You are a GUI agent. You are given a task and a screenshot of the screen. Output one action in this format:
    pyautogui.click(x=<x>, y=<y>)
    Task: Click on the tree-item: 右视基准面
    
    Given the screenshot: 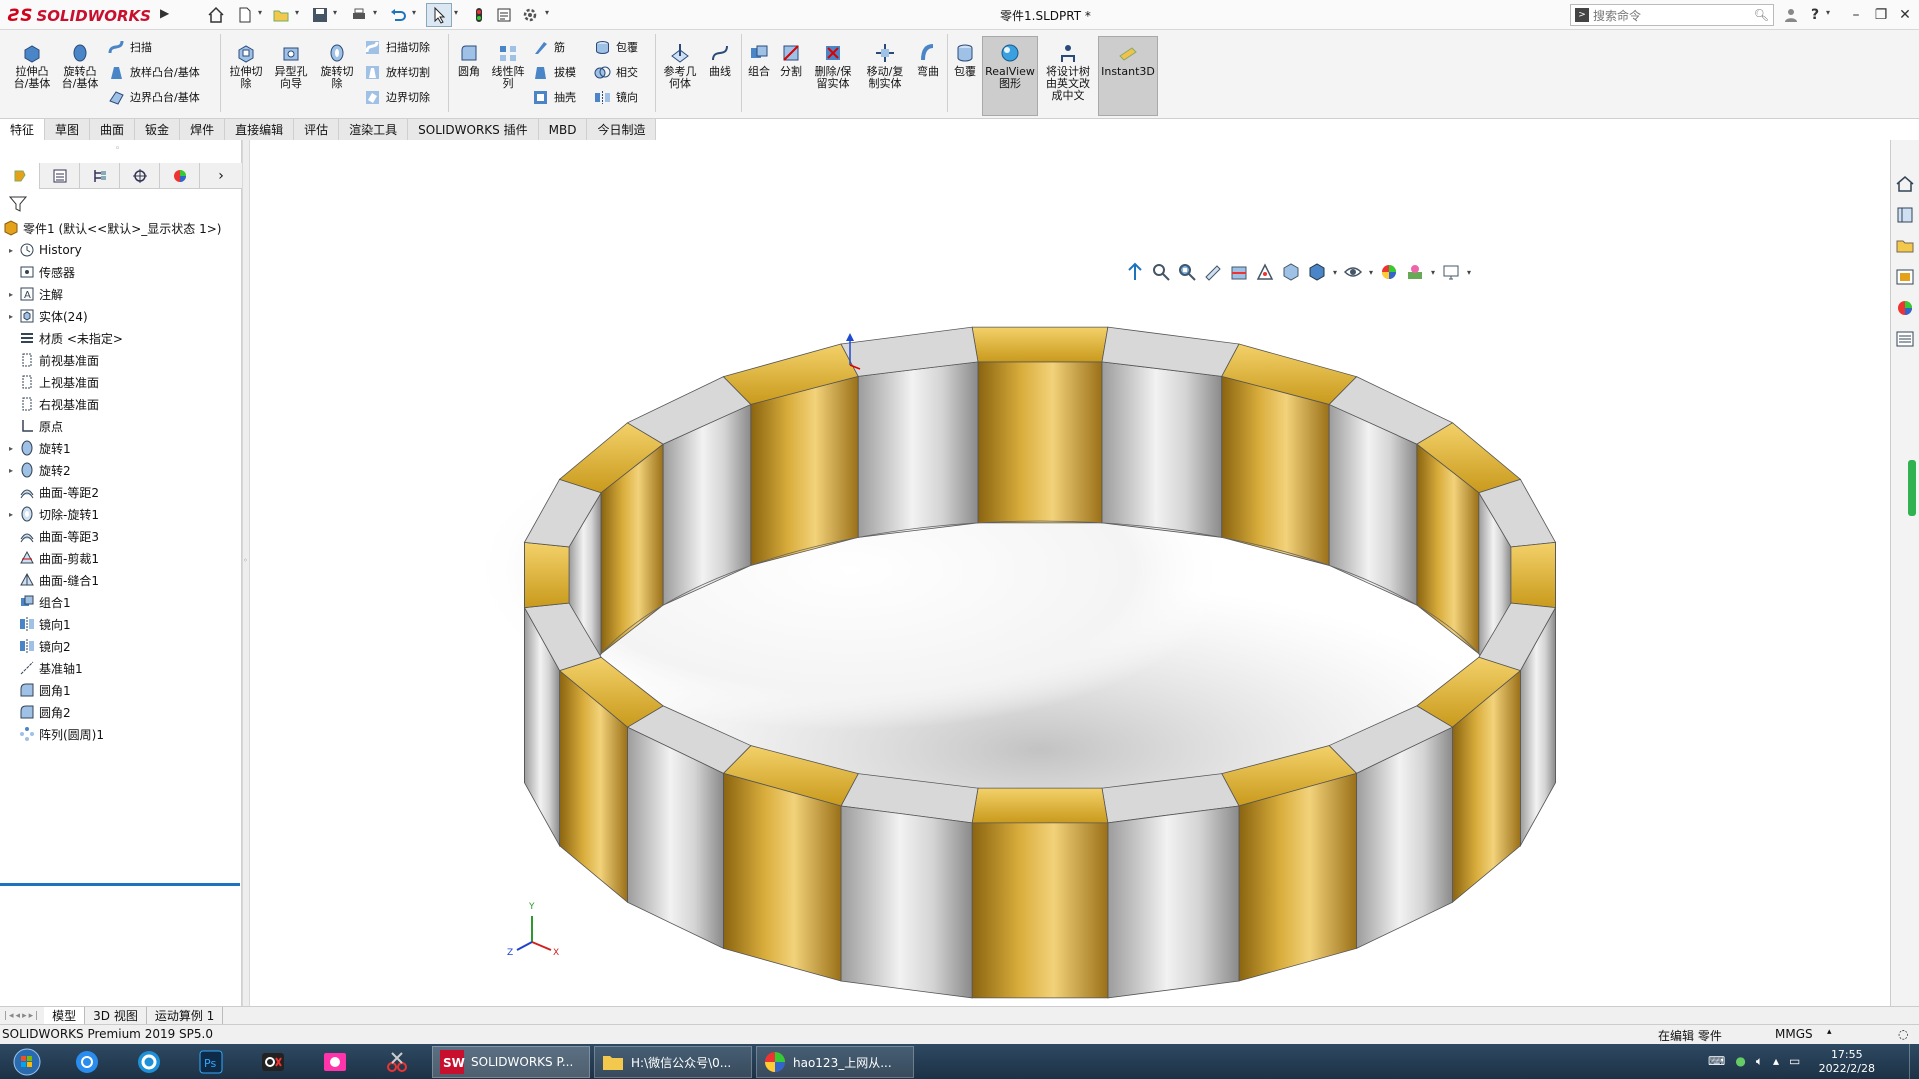 What is the action you would take?
    pyautogui.click(x=123, y=404)
    